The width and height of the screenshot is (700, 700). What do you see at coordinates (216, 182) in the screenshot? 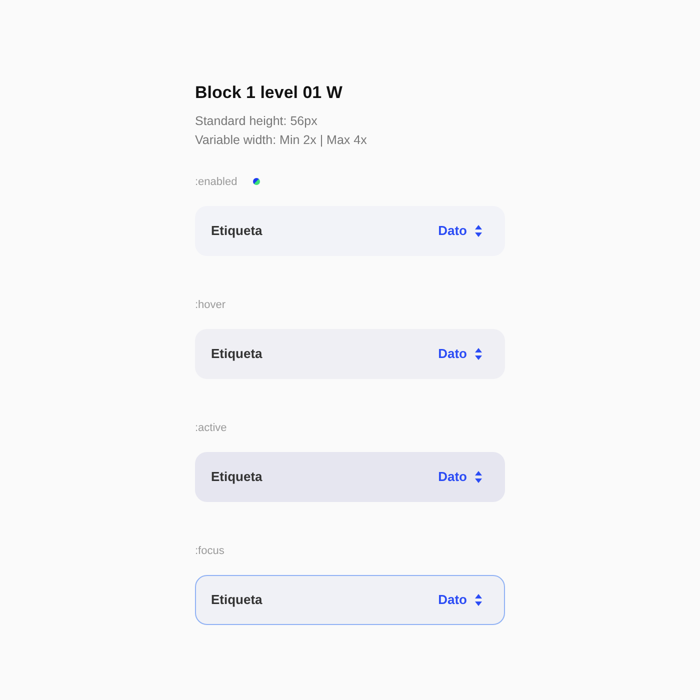
I see `state-label: :enabled` at bounding box center [216, 182].